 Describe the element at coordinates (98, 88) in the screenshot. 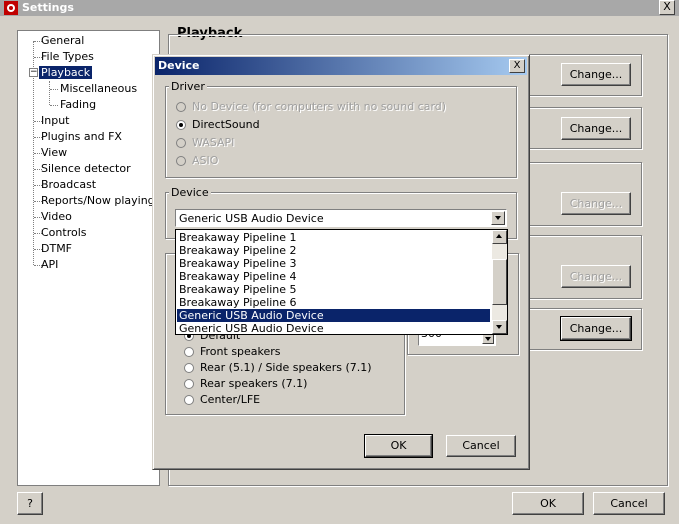

I see `tree-item-miscellaneous: Miscellaneous` at that location.